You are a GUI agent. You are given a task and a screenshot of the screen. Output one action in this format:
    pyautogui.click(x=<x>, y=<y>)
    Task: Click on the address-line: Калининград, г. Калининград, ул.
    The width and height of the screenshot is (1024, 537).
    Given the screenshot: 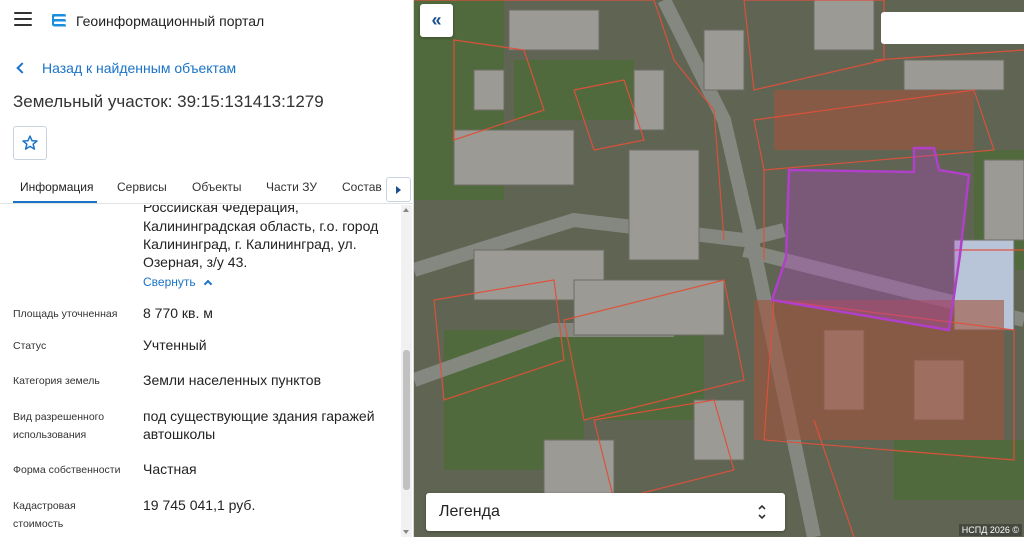 What is the action you would take?
    pyautogui.click(x=250, y=244)
    